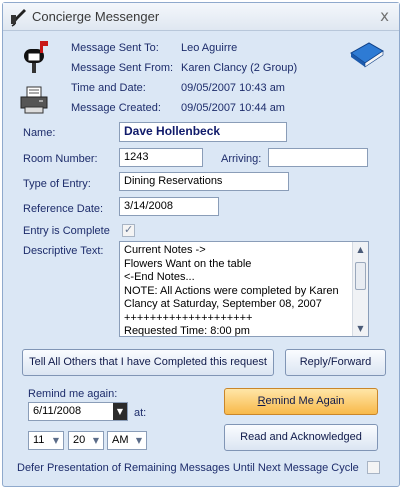 The width and height of the screenshot is (404, 491). I want to click on time-date-label: Time and Date:, so click(108, 88).